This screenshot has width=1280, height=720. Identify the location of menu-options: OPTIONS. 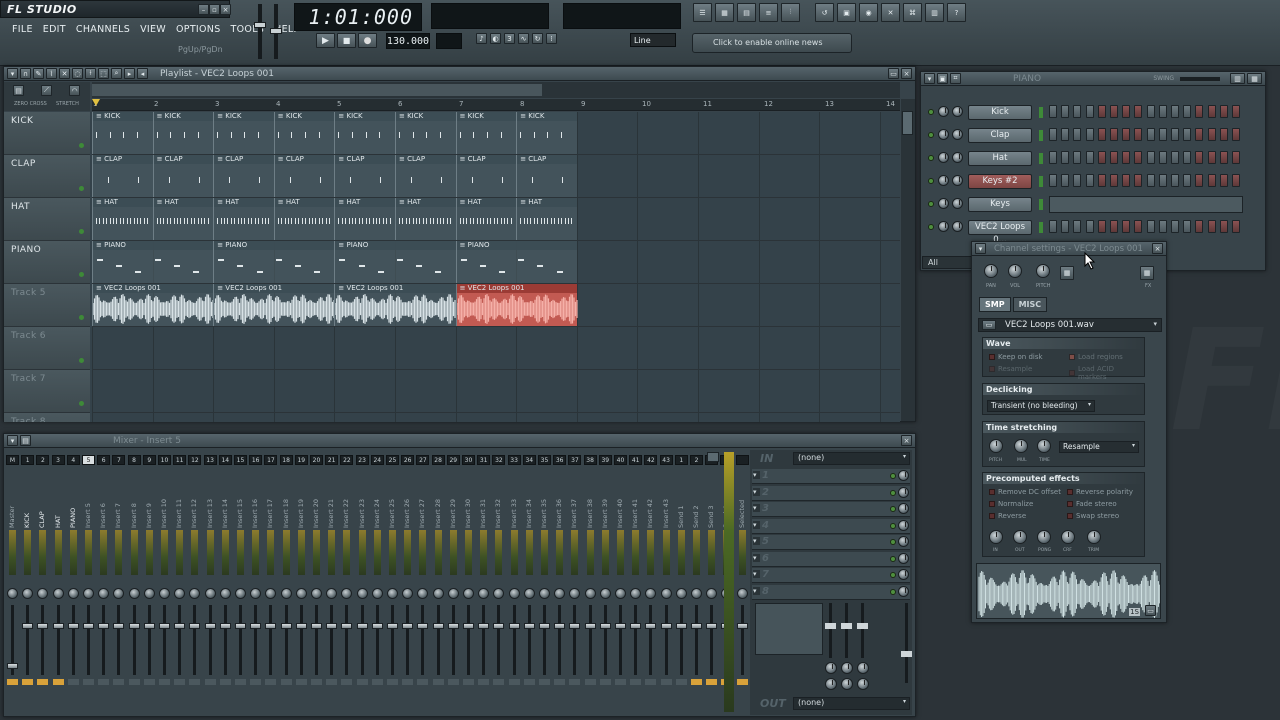
(198, 29).